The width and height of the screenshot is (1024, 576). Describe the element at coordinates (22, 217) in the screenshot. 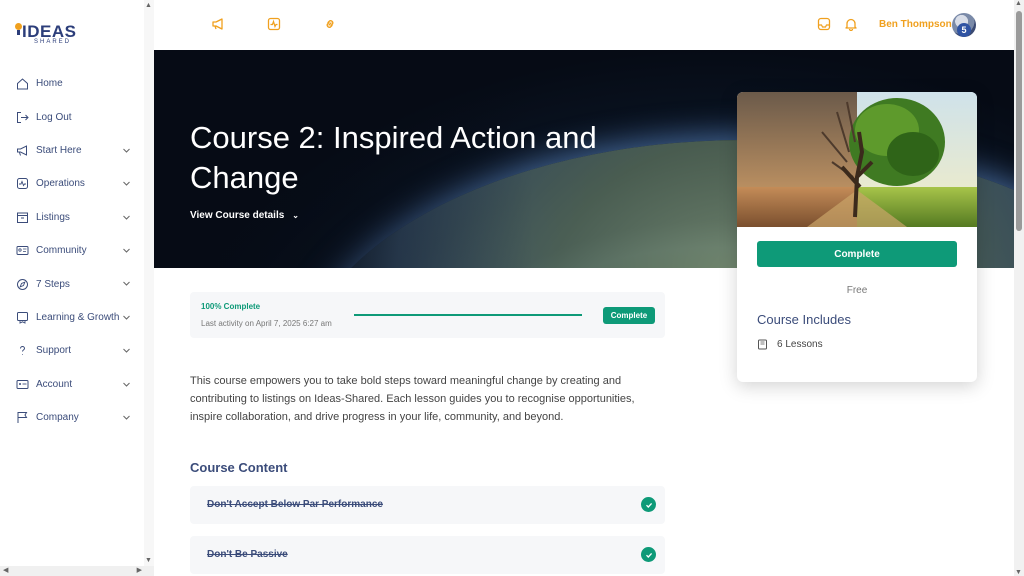

I see `archive-icon` at that location.